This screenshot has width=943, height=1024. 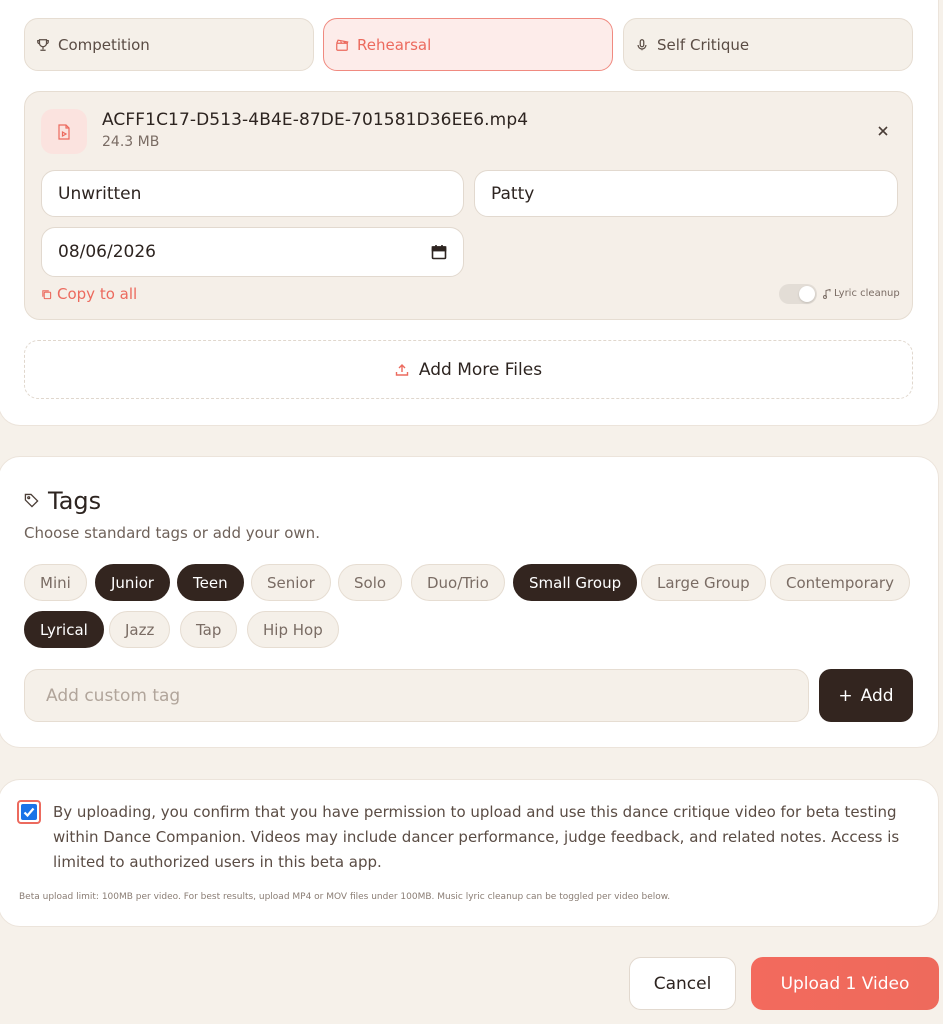 I want to click on close-icon, so click(x=883, y=131).